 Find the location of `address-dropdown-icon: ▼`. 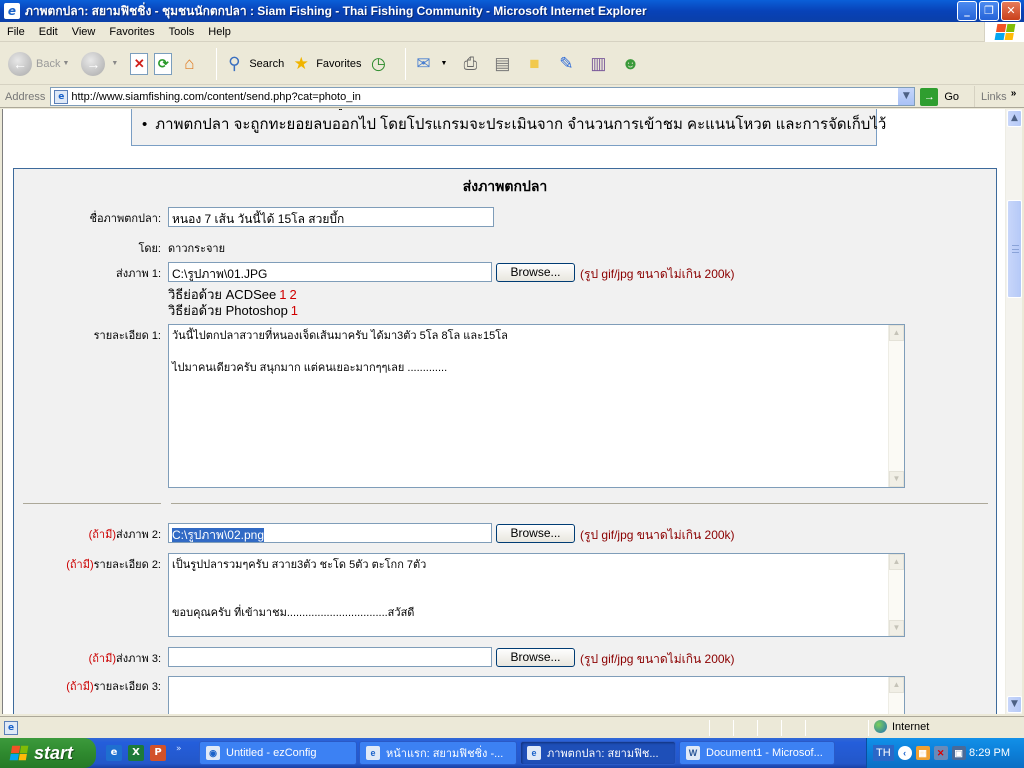

address-dropdown-icon: ▼ is located at coordinates (906, 96).